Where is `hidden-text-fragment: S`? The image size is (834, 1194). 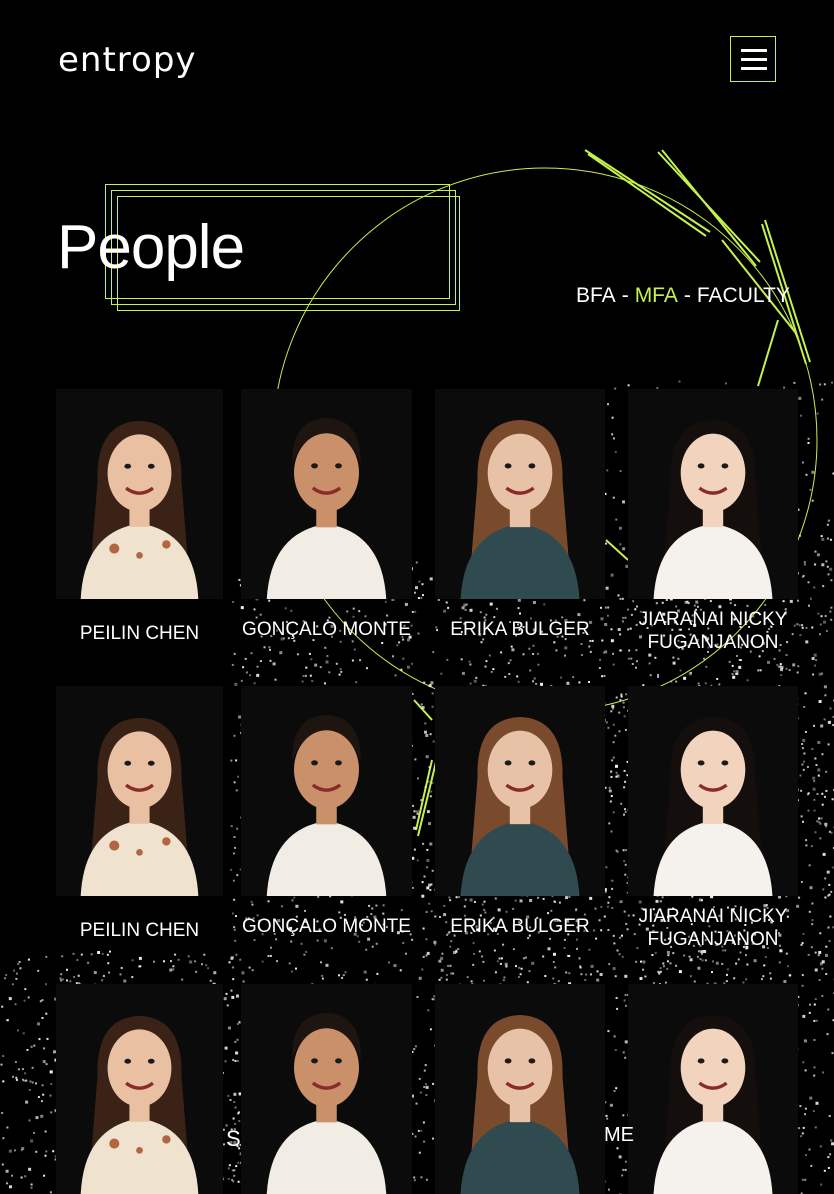
hidden-text-fragment: S is located at coordinates (233, 1138).